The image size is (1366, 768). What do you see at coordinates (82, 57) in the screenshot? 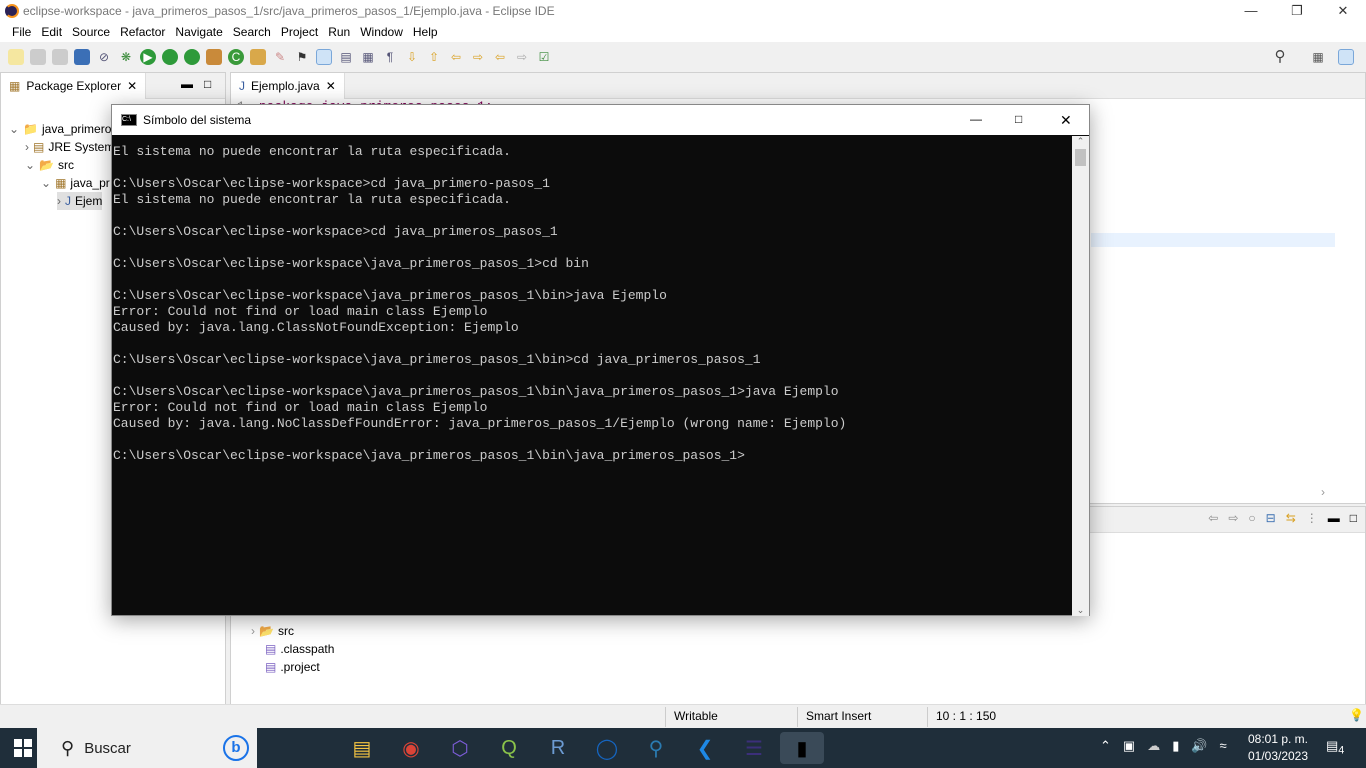
I see `terminal-icon` at bounding box center [82, 57].